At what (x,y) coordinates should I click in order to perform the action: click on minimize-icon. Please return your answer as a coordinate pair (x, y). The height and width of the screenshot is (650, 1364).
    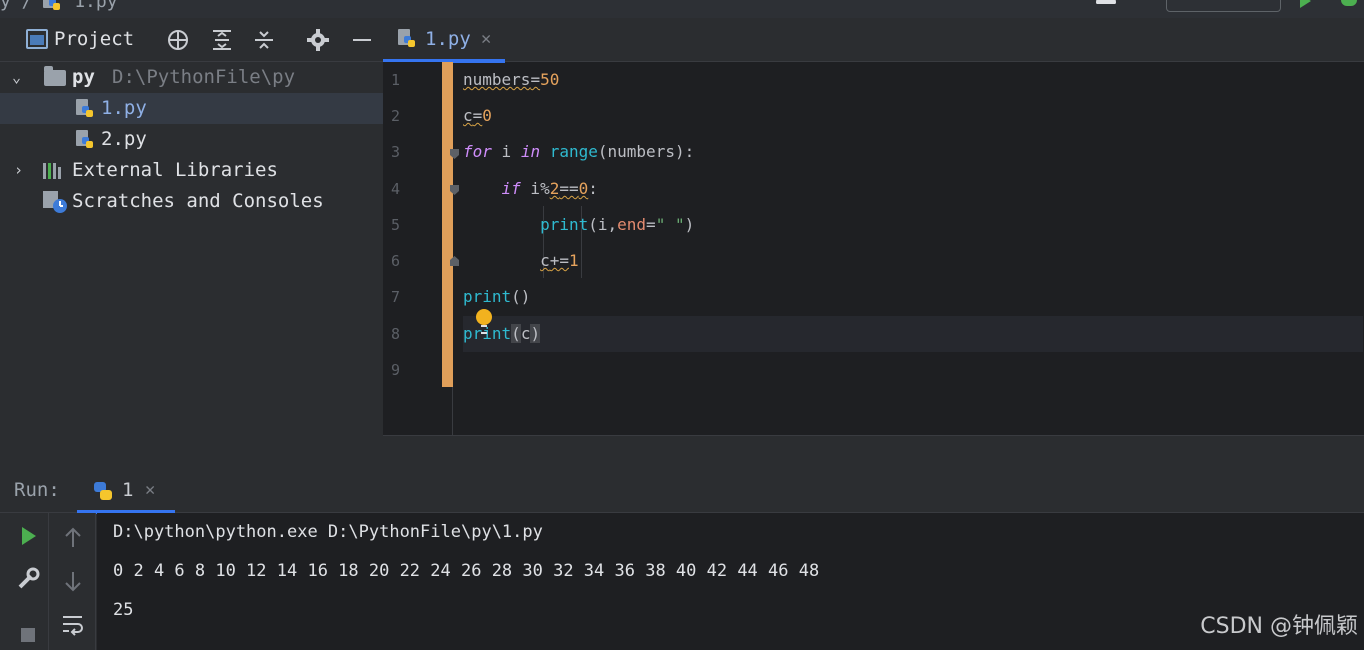
    Looking at the image, I should click on (362, 40).